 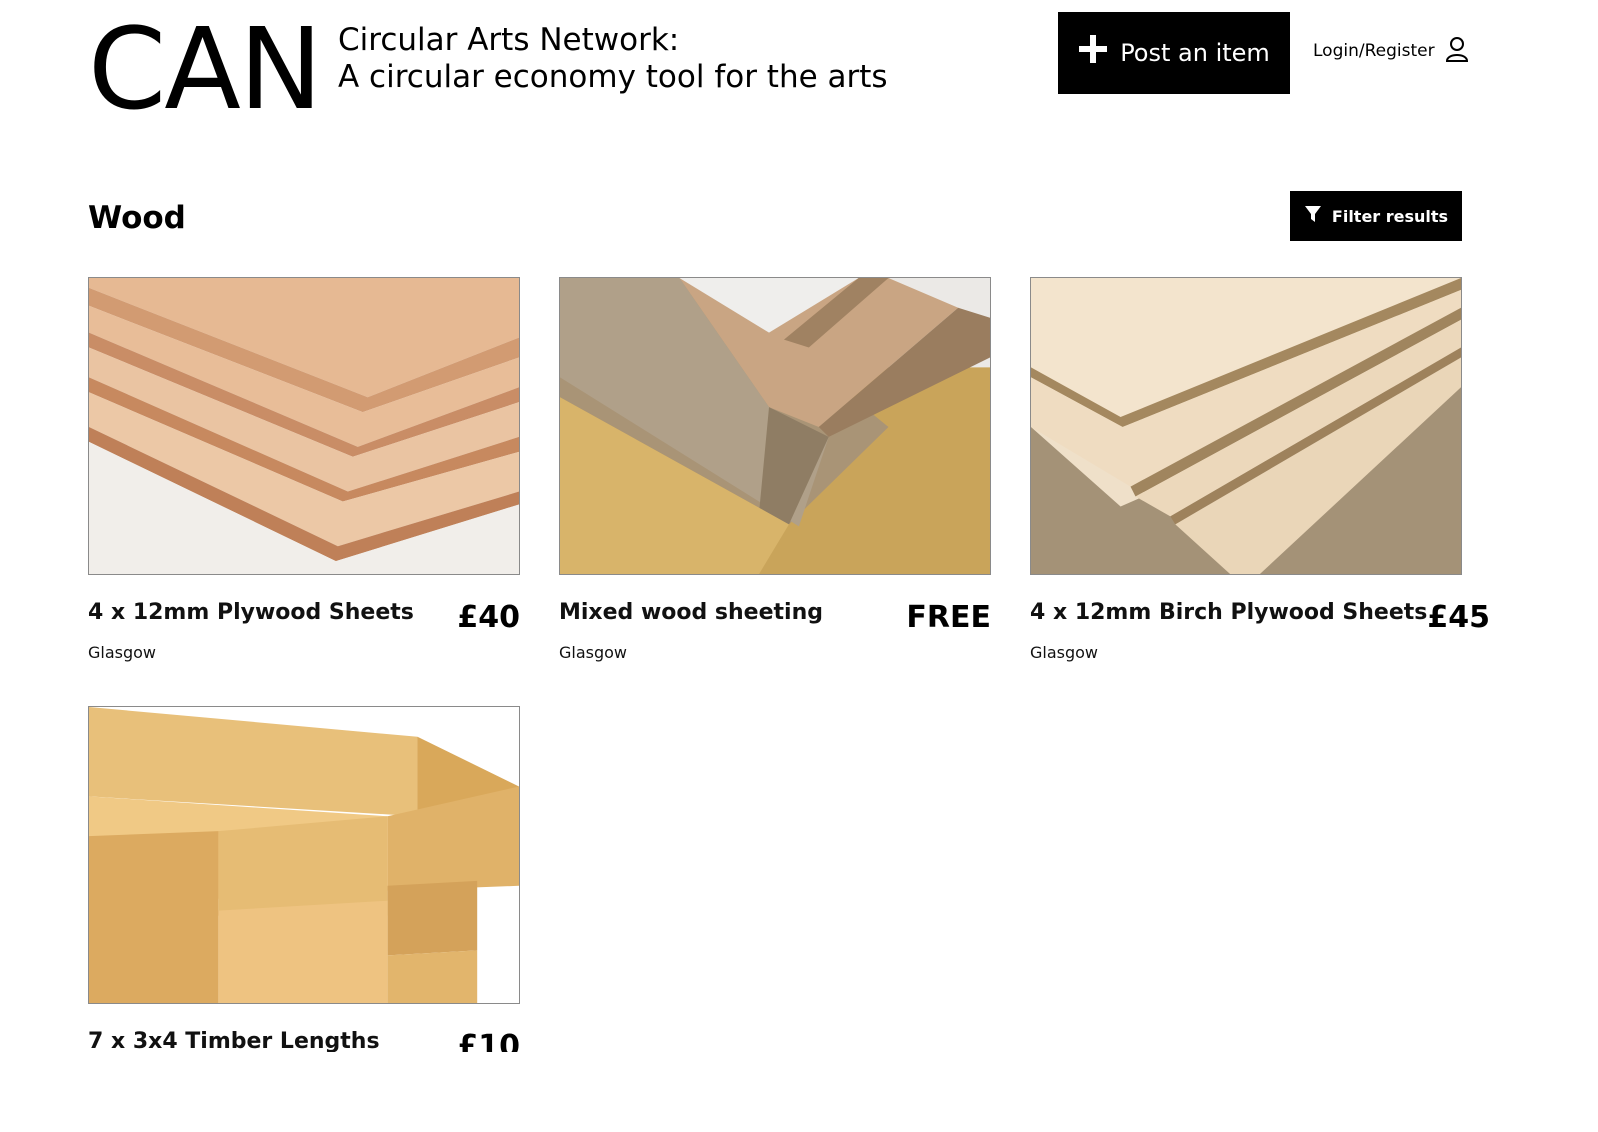 What do you see at coordinates (613, 77) in the screenshot?
I see `tagline-line-2: A circular economy tool for the arts` at bounding box center [613, 77].